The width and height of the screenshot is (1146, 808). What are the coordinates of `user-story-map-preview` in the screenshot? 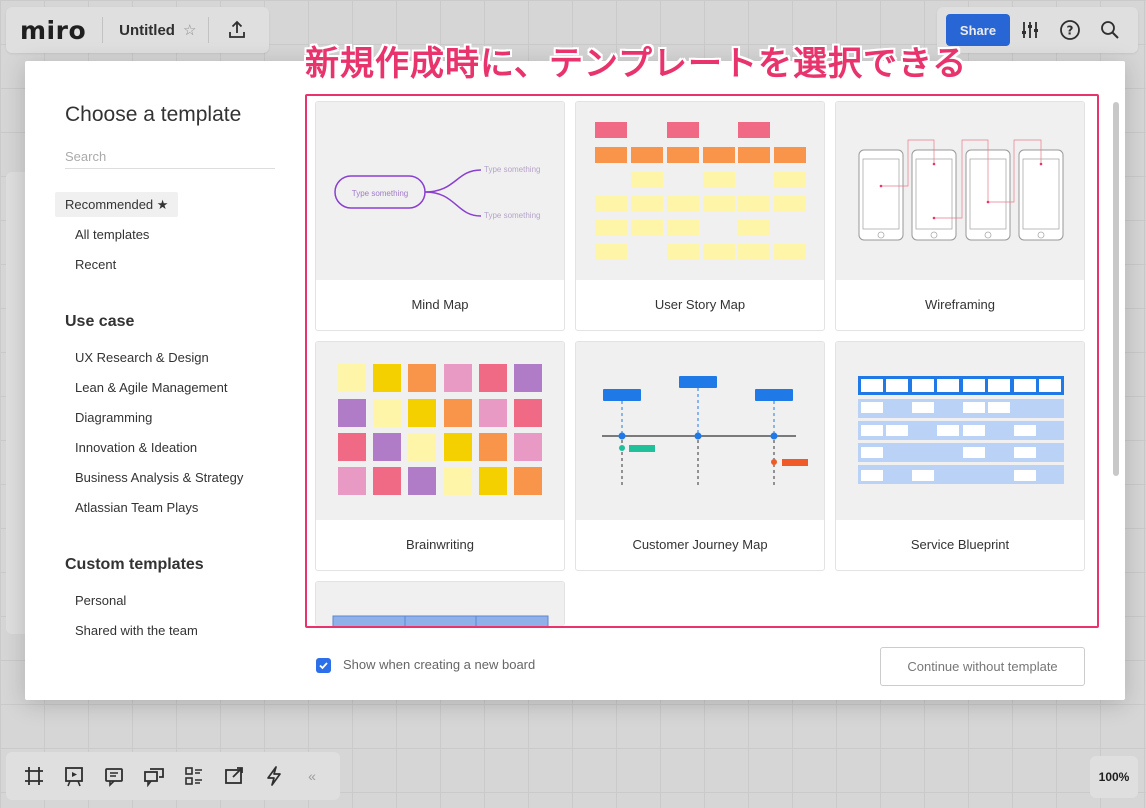 It's located at (700, 191).